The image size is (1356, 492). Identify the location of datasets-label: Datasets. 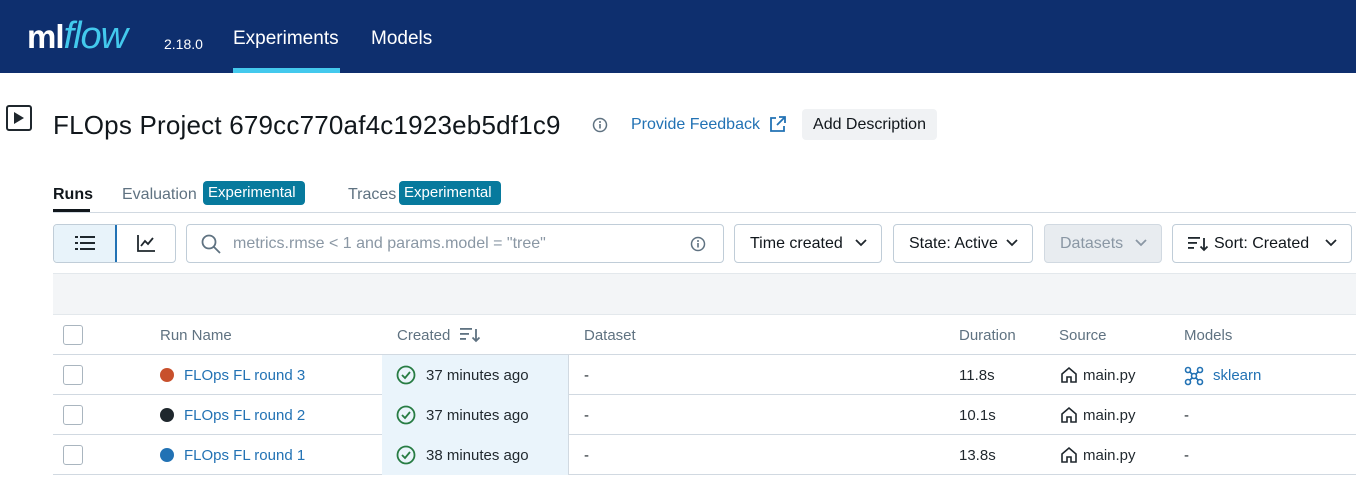
(1092, 243).